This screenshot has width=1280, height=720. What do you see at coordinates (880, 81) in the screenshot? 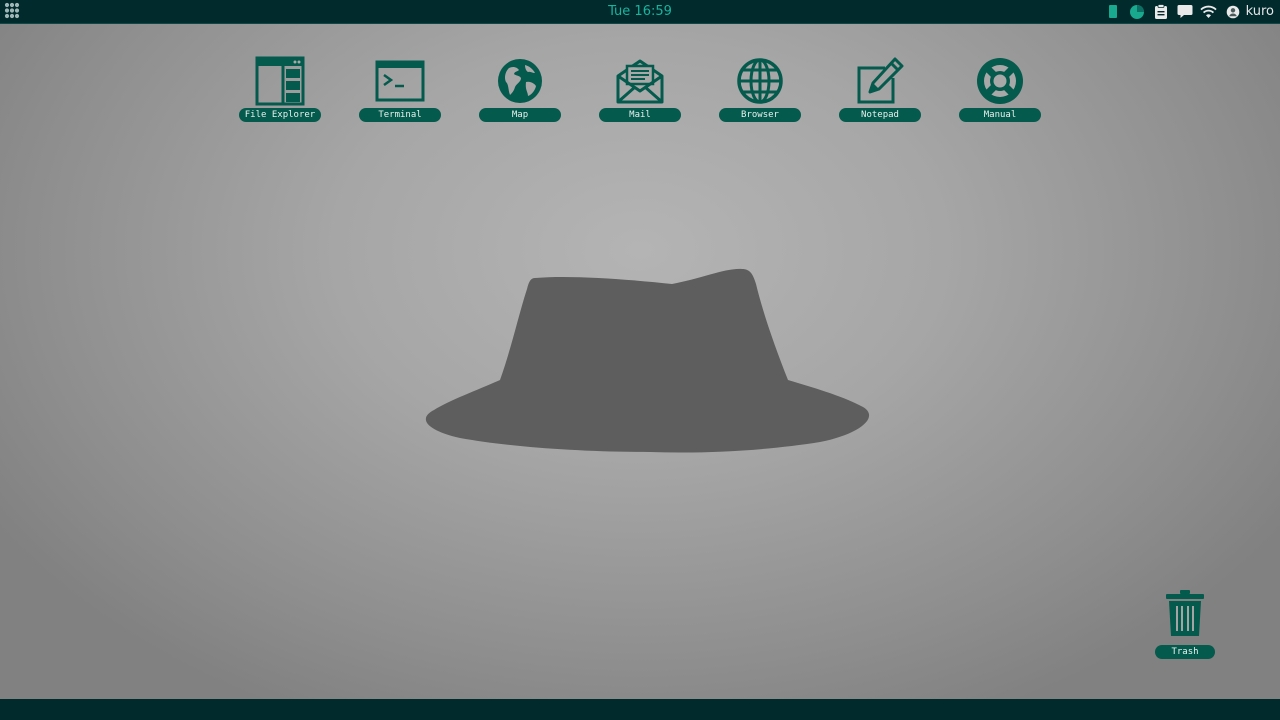
I see `notepad-icon` at bounding box center [880, 81].